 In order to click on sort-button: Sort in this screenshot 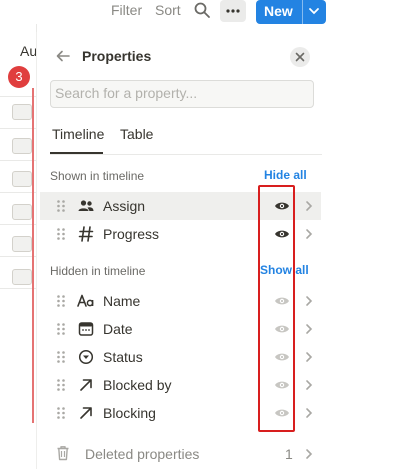, I will do `click(168, 10)`.